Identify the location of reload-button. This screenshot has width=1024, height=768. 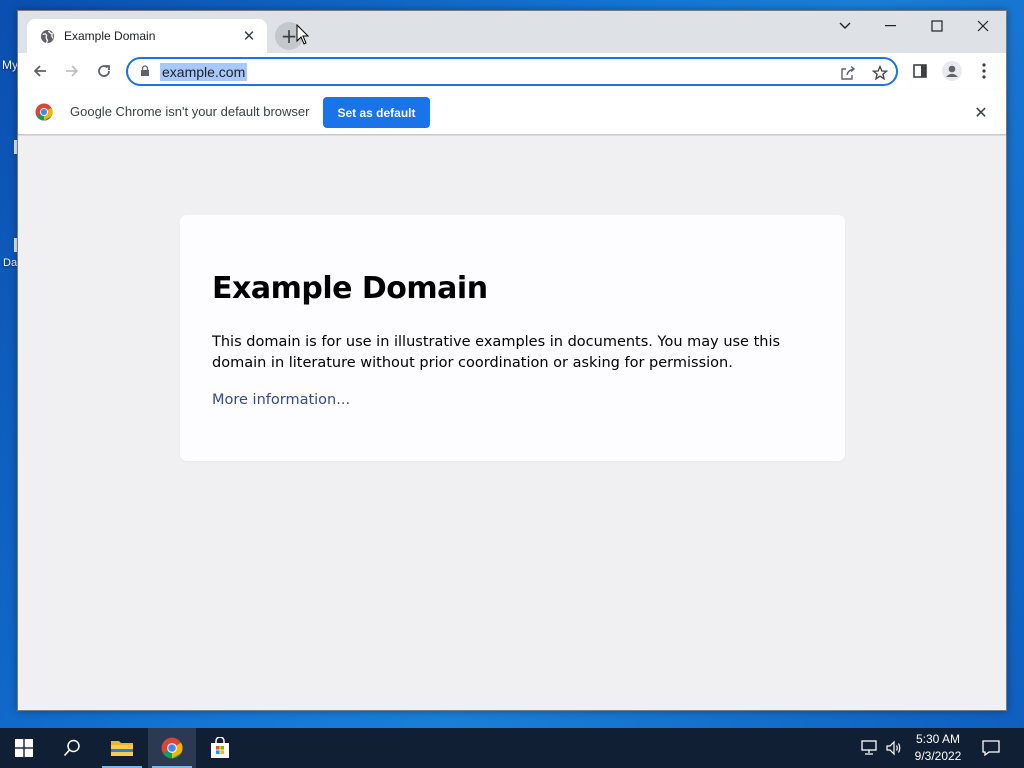
(104, 71).